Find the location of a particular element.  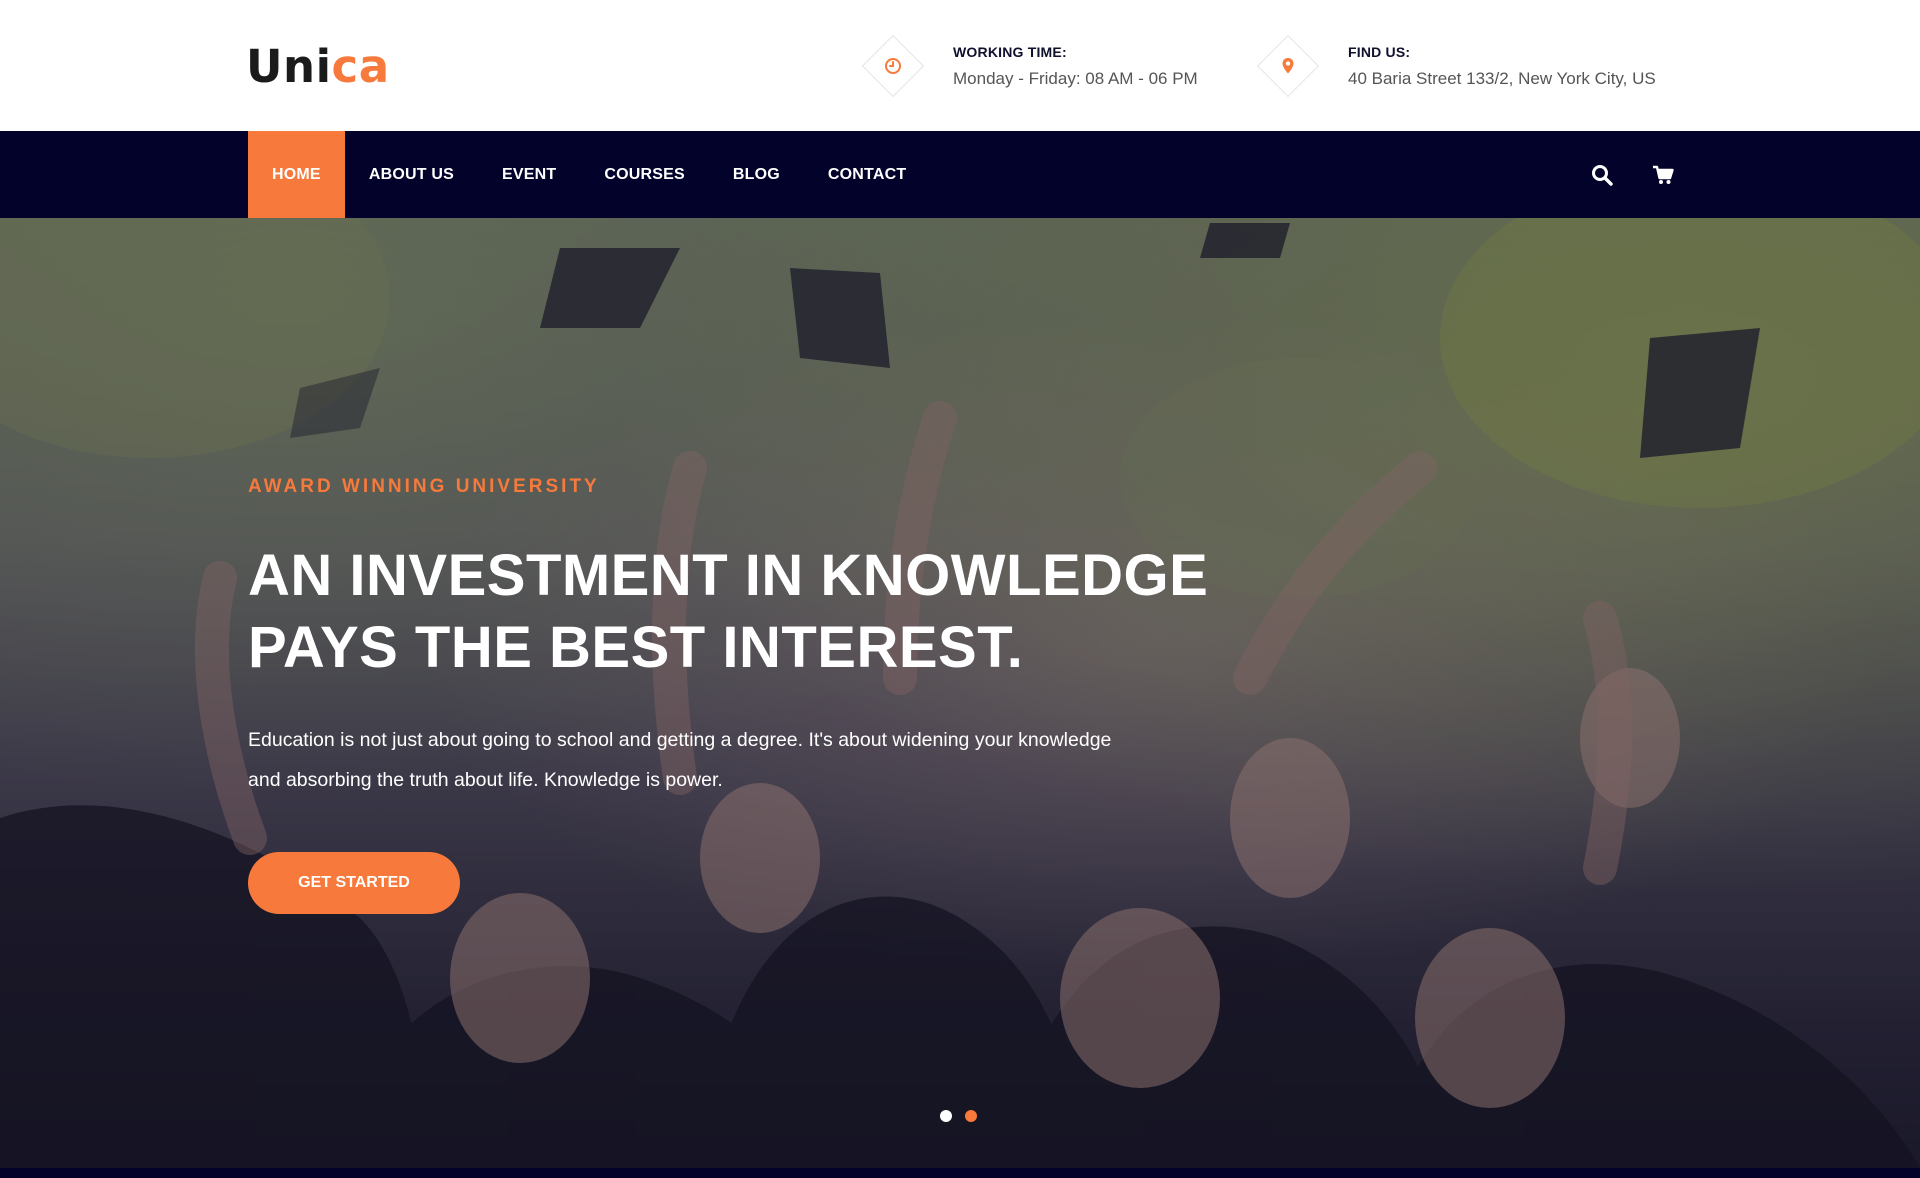

map-pin-icon is located at coordinates (1288, 66).